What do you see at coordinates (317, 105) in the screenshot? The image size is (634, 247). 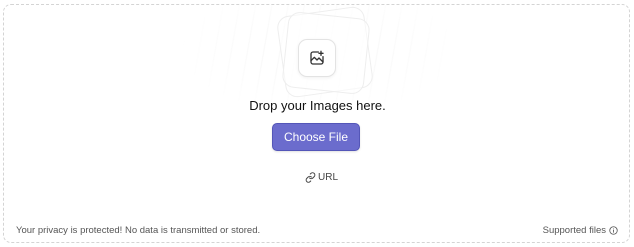 I see `dropzone-title: Drop your Images here.` at bounding box center [317, 105].